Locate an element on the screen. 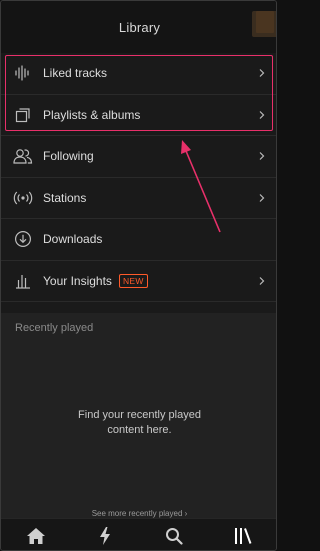 Image resolution: width=320 pixels, height=551 pixels. menu-item-label: Playlists & albums is located at coordinates (92, 114).